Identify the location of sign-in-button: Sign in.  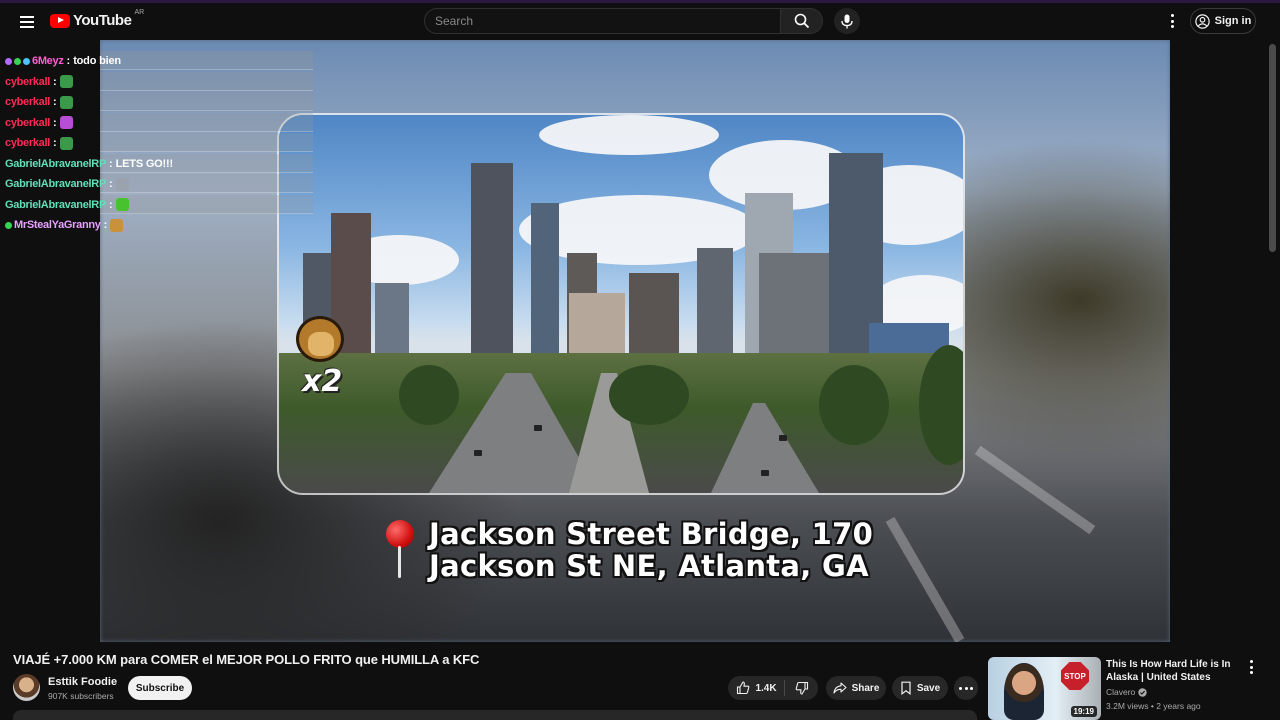
(1223, 21).